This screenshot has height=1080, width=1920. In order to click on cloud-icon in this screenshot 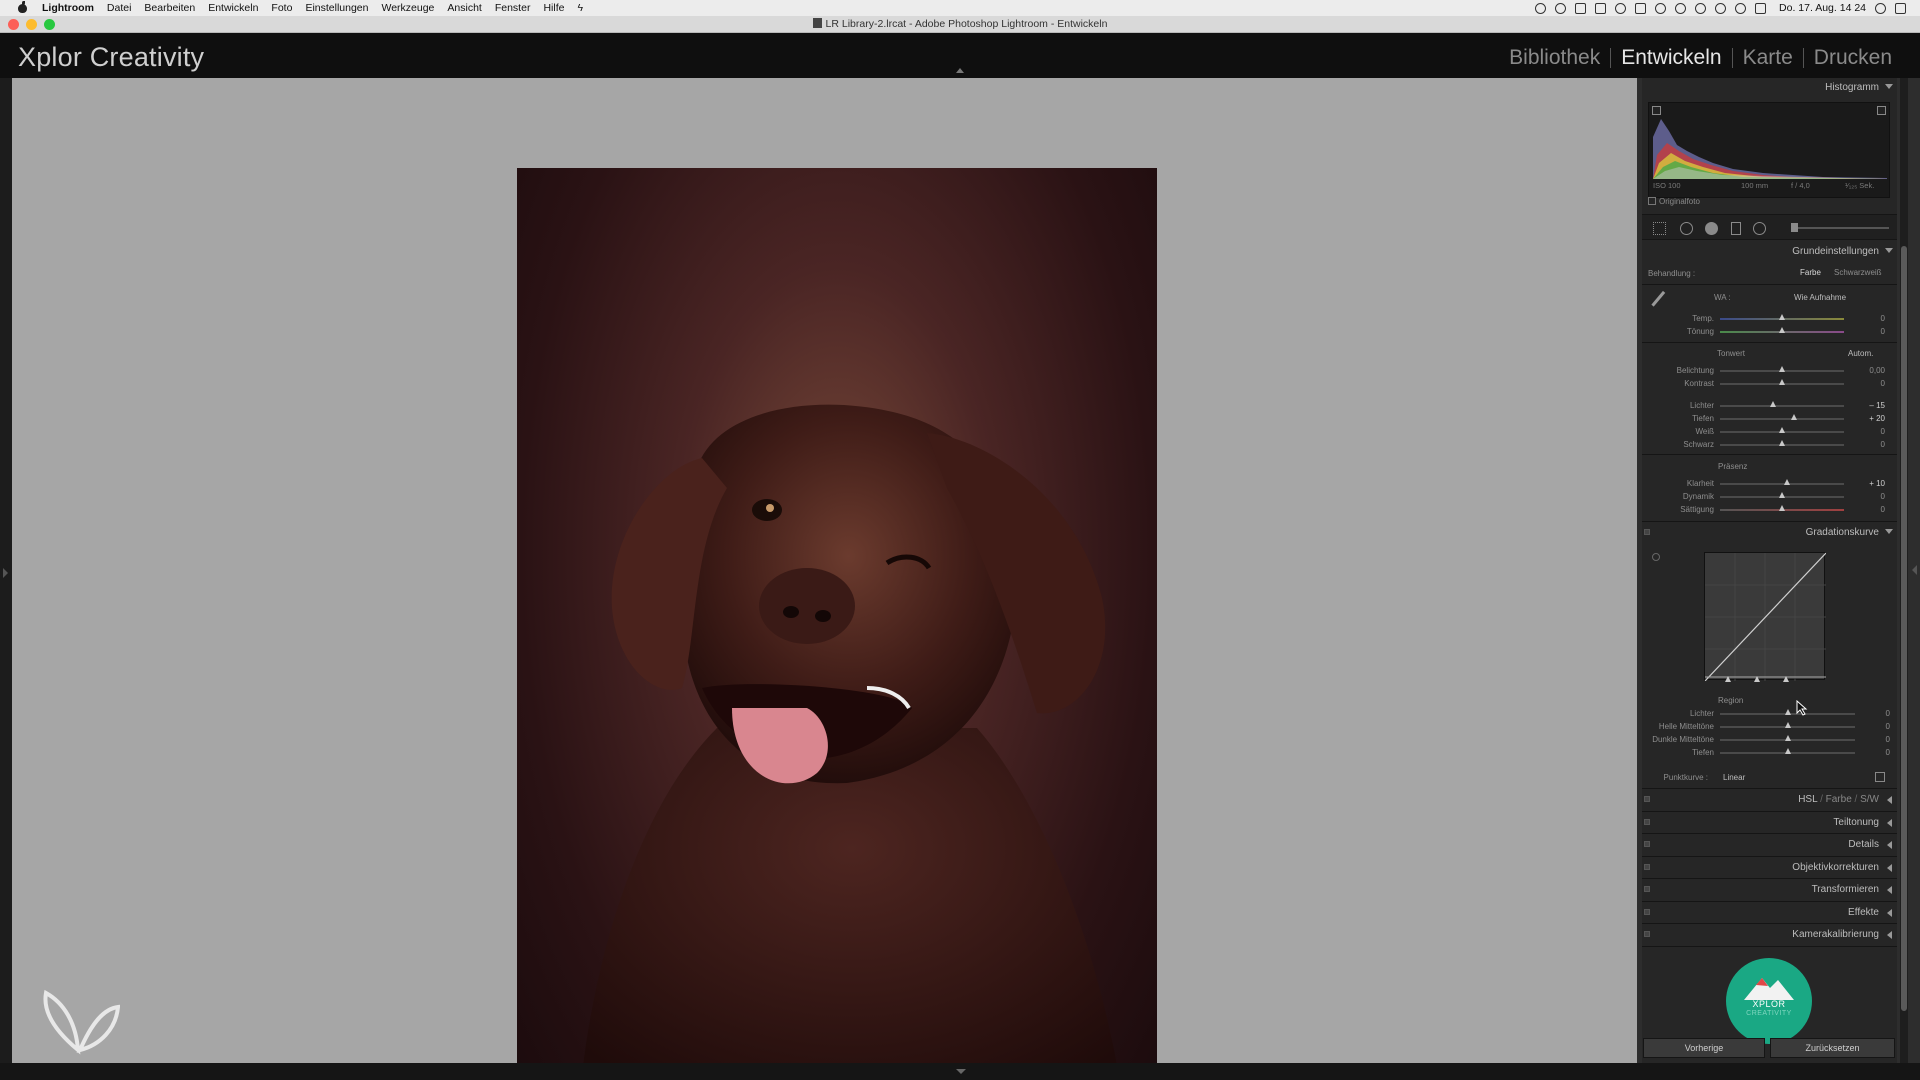, I will do `click(1561, 8)`.